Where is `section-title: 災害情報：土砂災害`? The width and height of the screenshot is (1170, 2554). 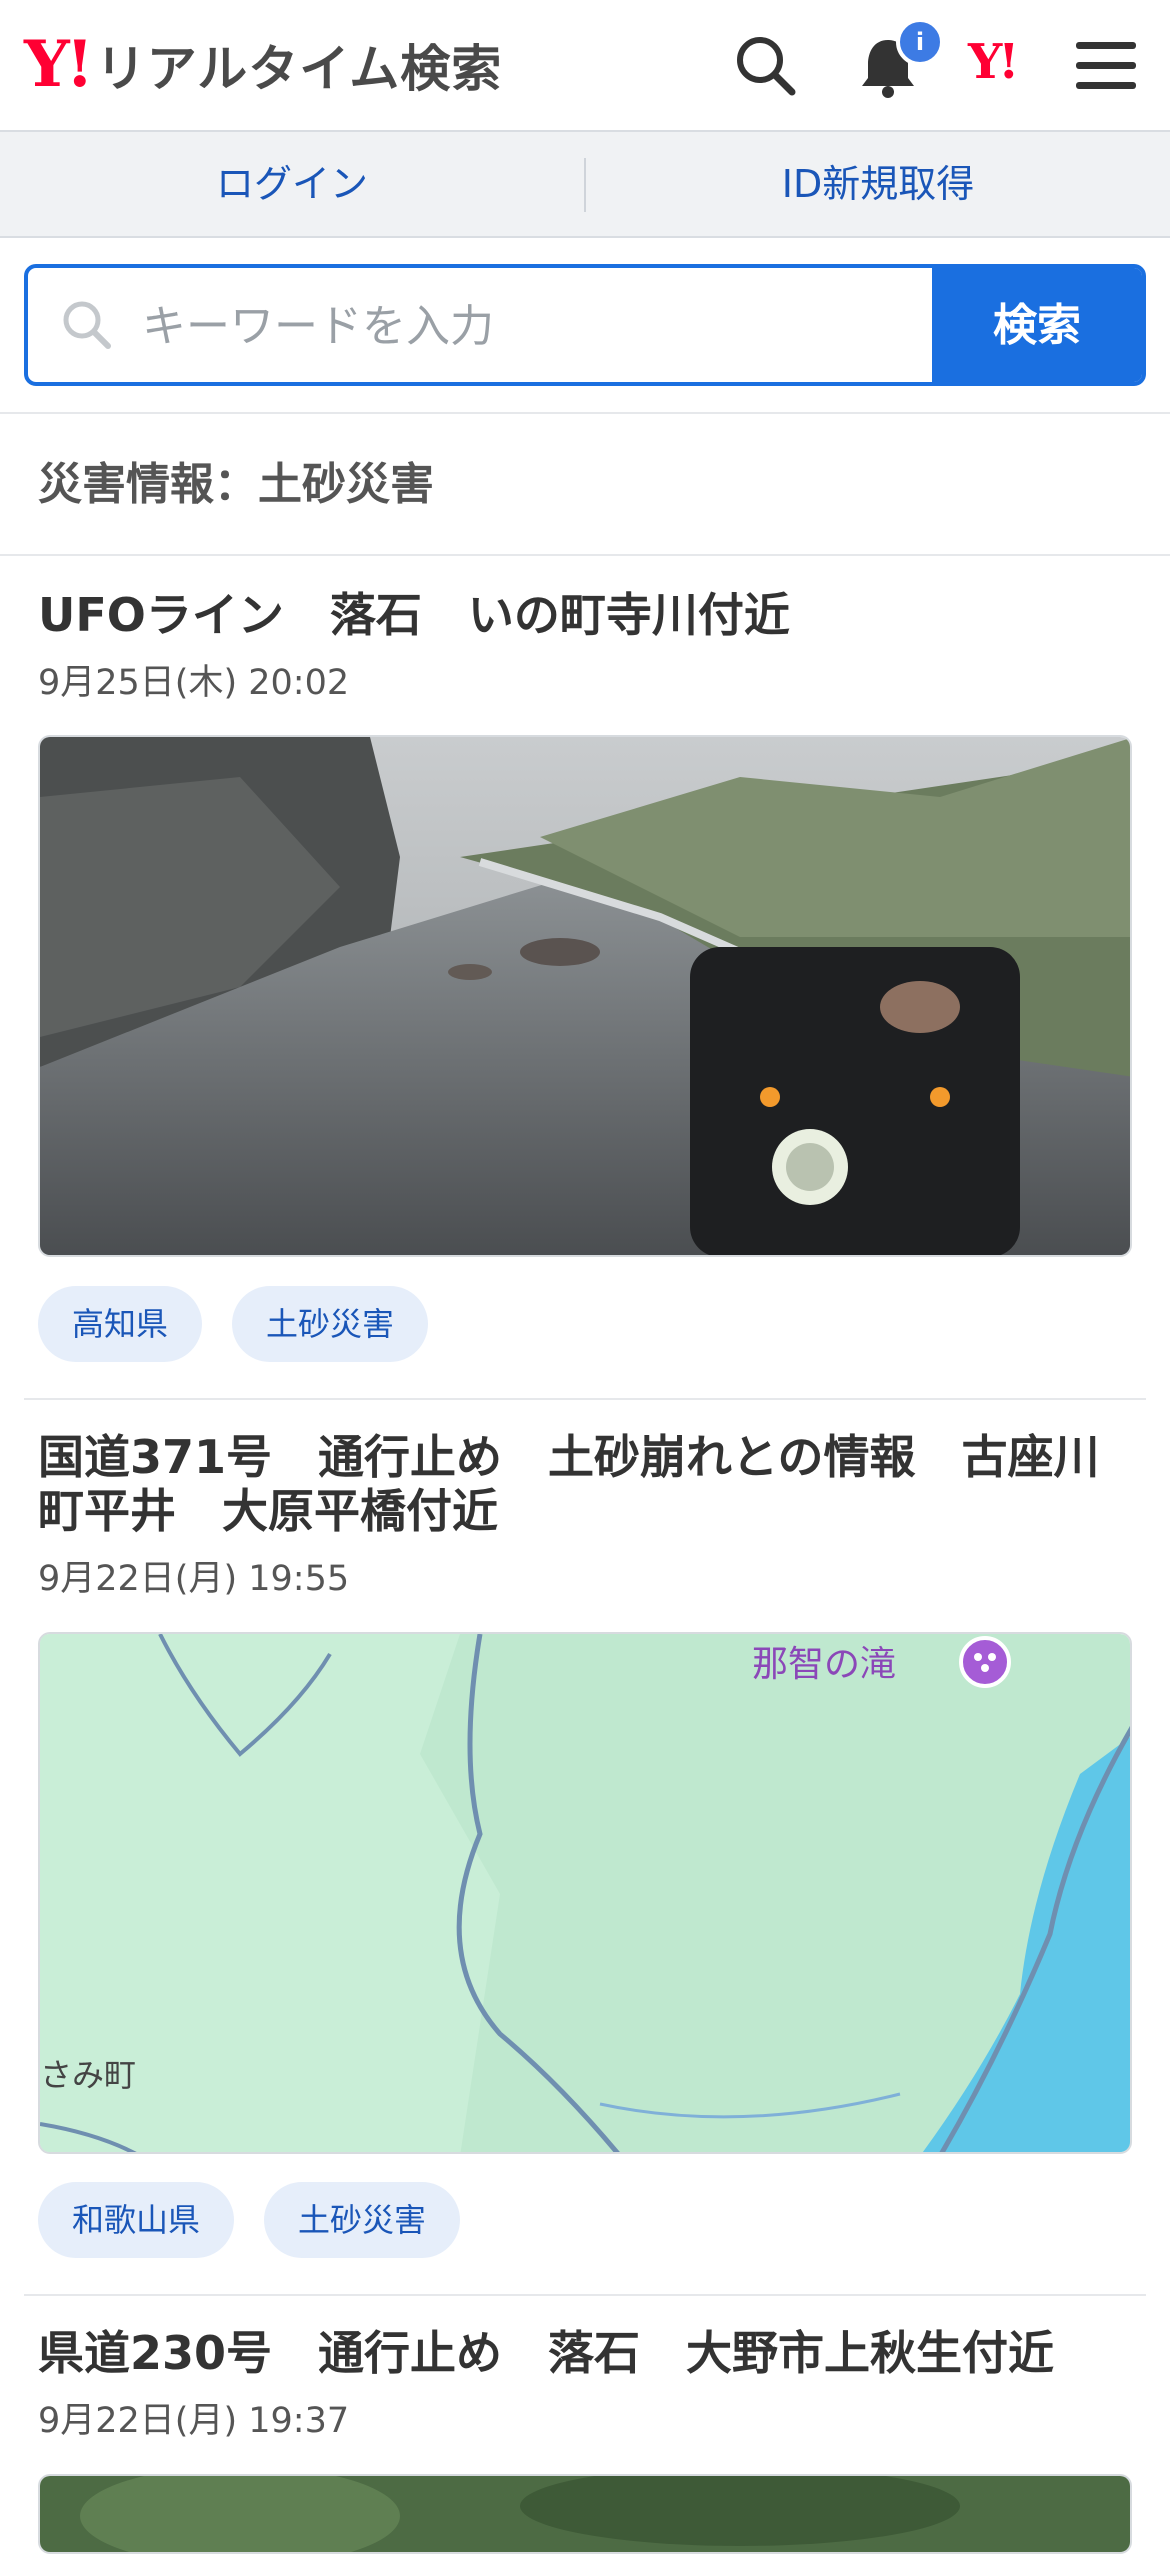 section-title: 災害情報：土砂災害 is located at coordinates (236, 484).